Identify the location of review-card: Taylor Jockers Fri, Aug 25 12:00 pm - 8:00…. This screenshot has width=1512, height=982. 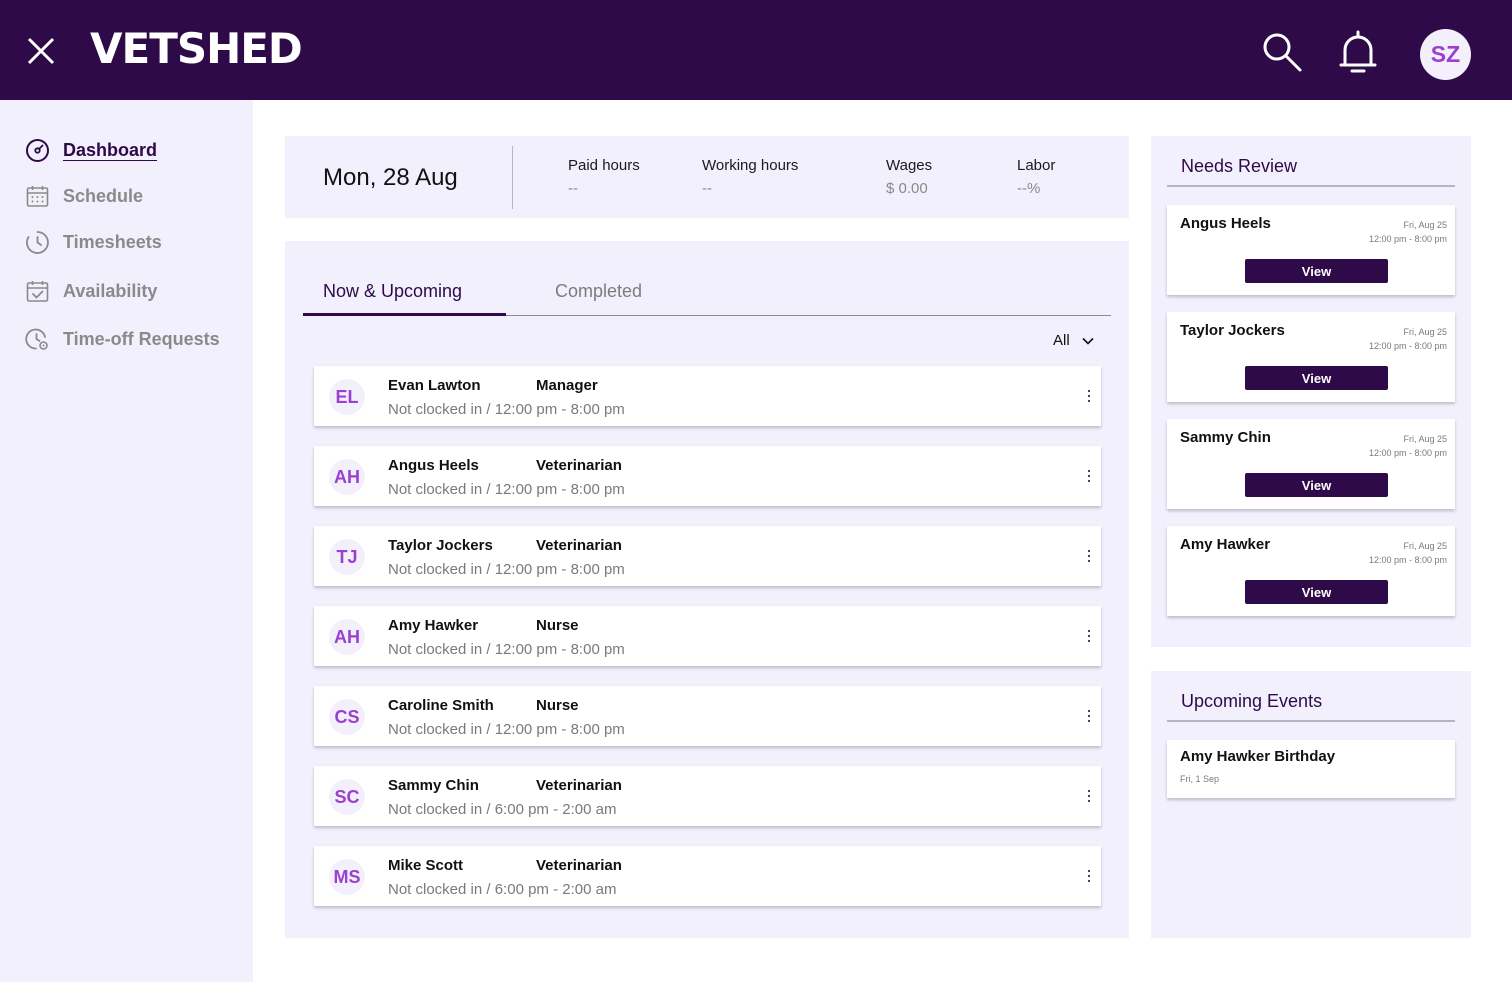
(1311, 357).